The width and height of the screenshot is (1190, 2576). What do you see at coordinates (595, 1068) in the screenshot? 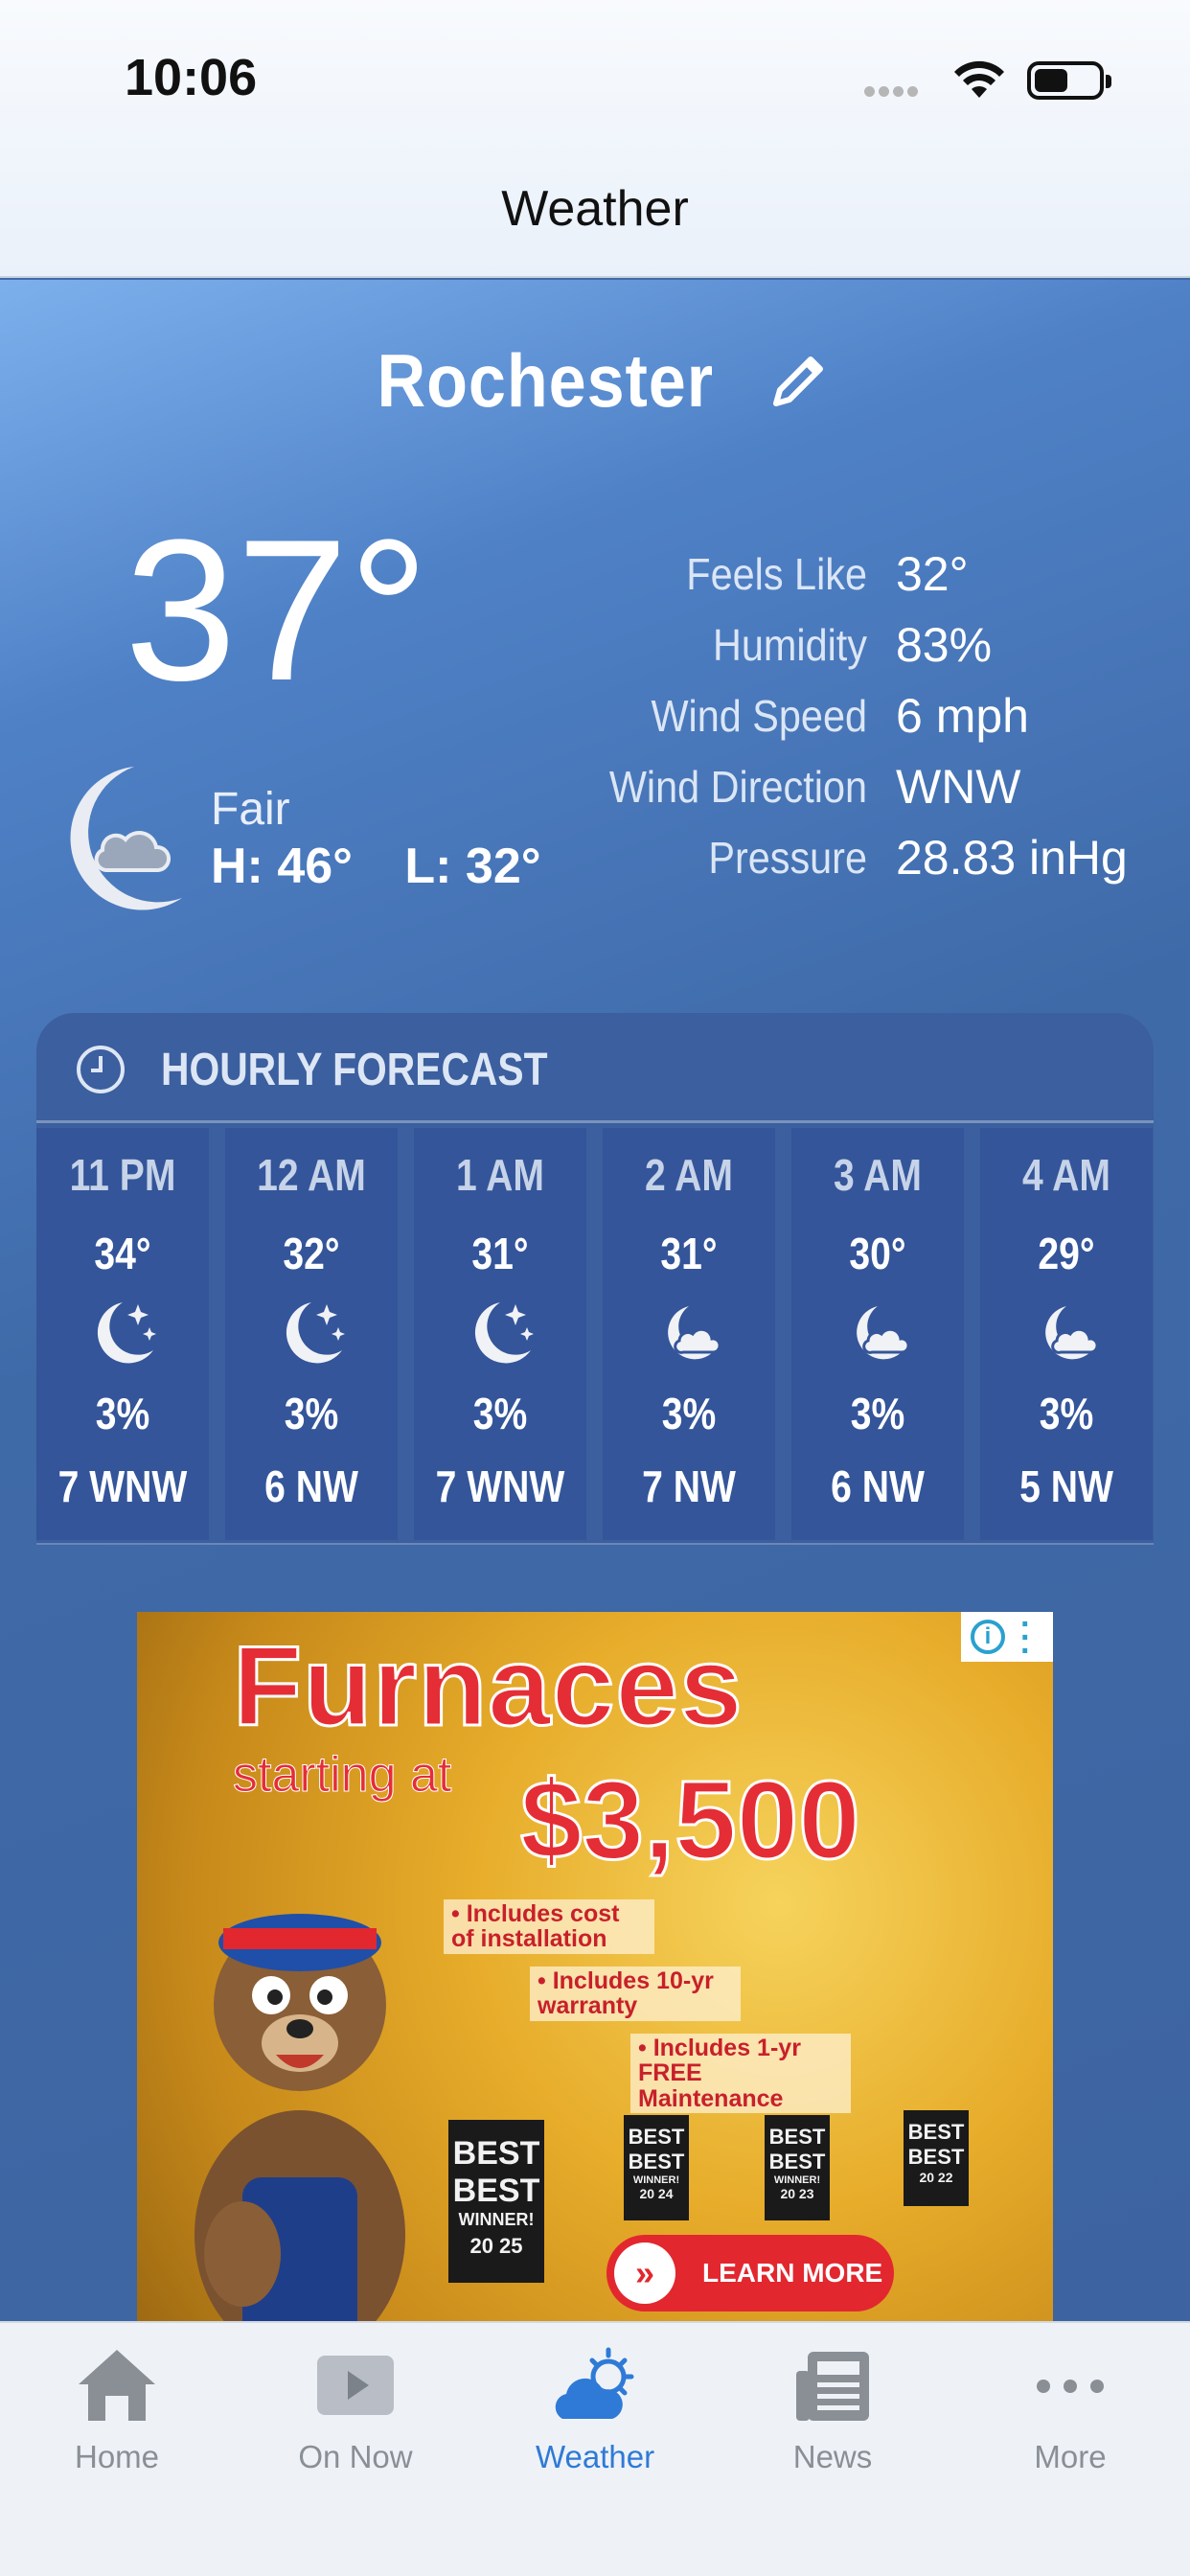
I see `hourly-forecast-header: HOURLY FORECAST` at bounding box center [595, 1068].